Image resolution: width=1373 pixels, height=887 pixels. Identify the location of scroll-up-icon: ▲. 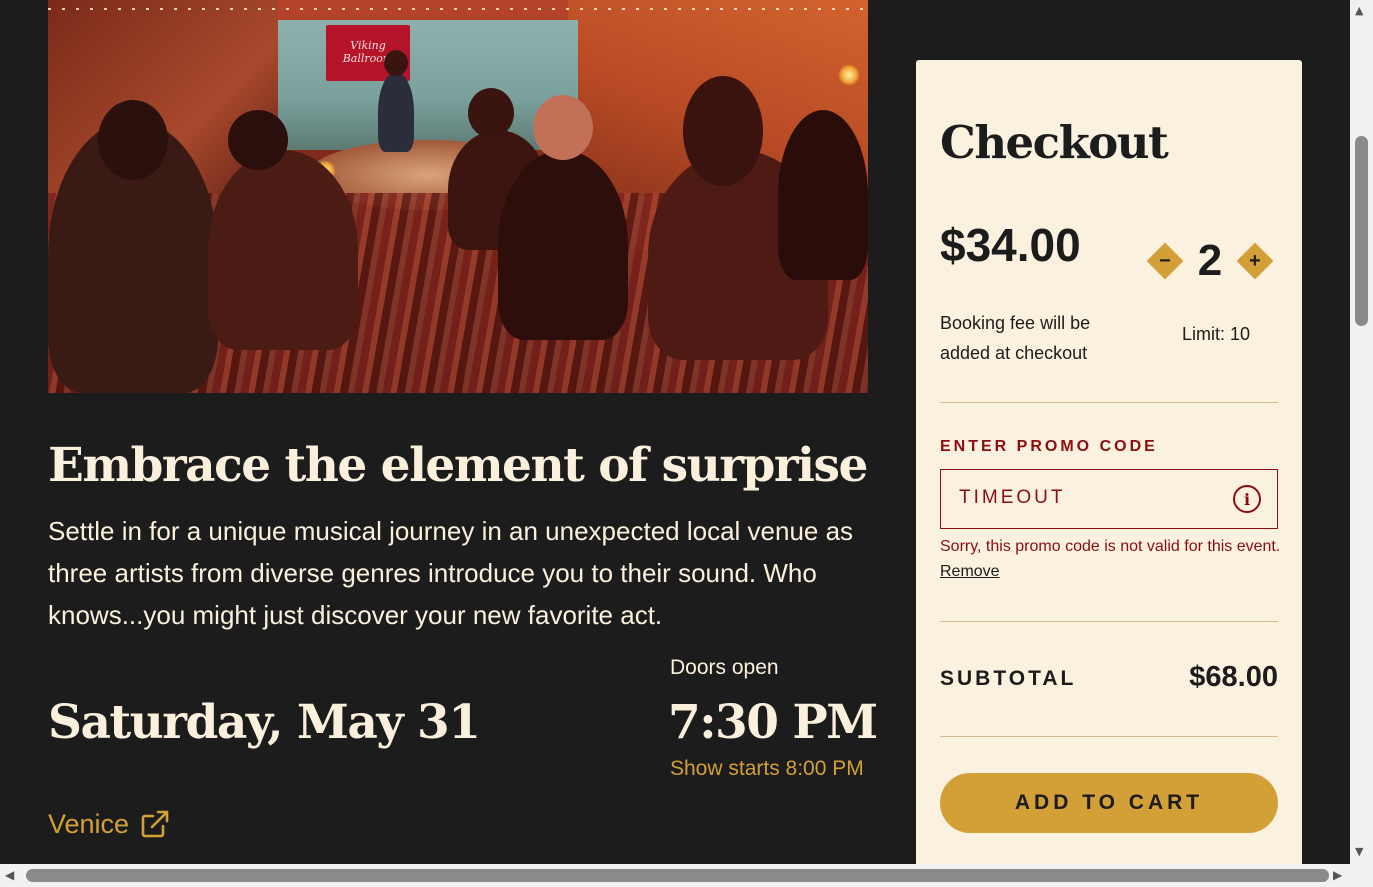
(1359, 10).